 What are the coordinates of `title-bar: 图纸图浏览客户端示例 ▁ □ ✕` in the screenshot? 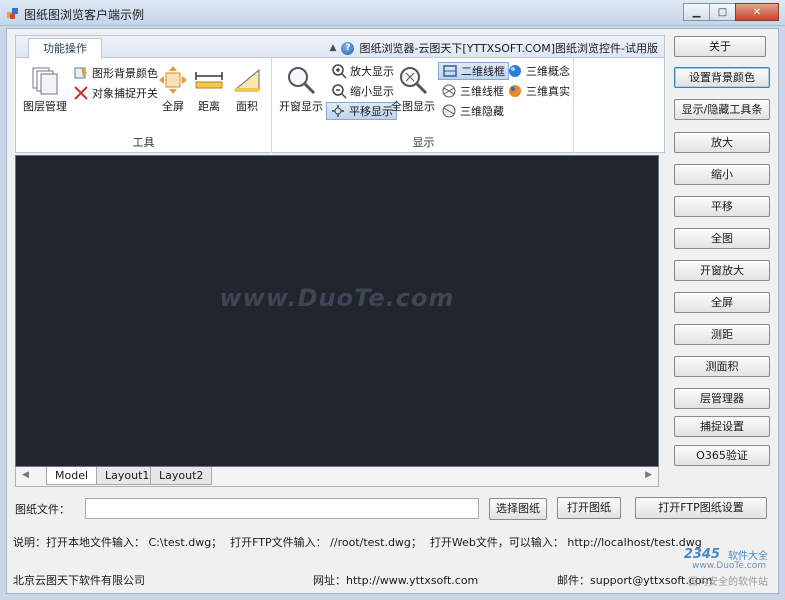 It's located at (392, 13).